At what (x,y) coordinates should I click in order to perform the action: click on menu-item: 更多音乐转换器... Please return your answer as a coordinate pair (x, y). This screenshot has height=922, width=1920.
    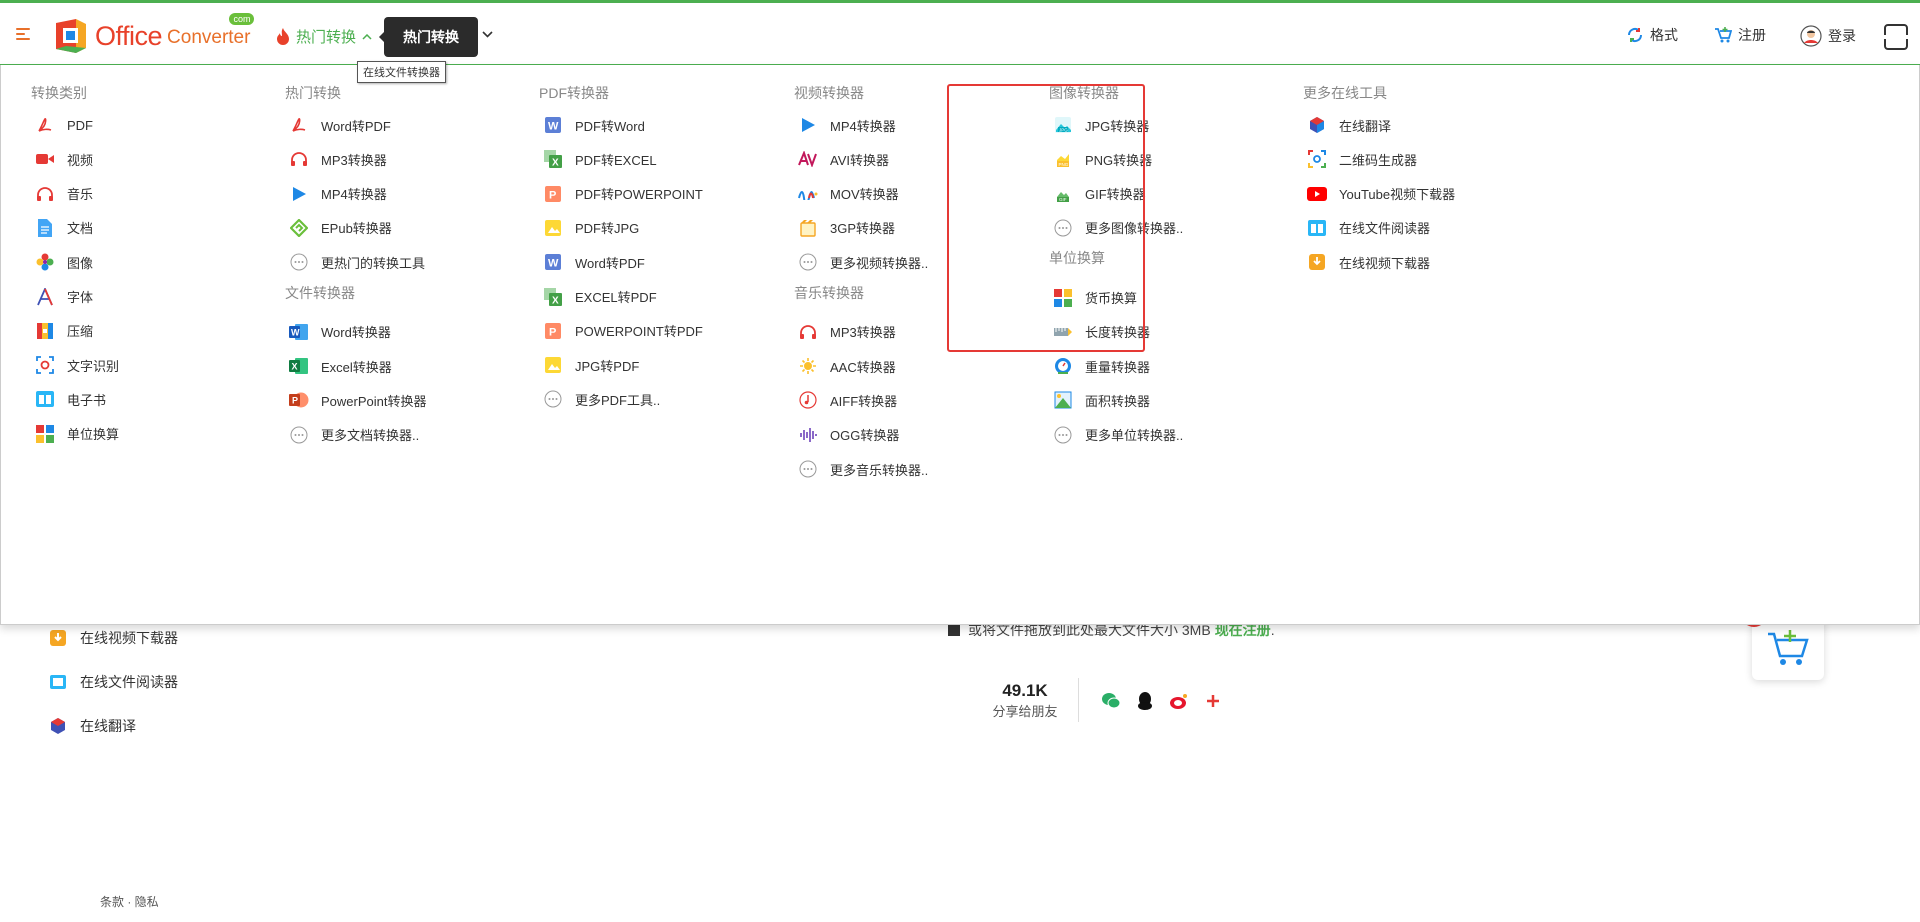
    Looking at the image, I should click on (863, 469).